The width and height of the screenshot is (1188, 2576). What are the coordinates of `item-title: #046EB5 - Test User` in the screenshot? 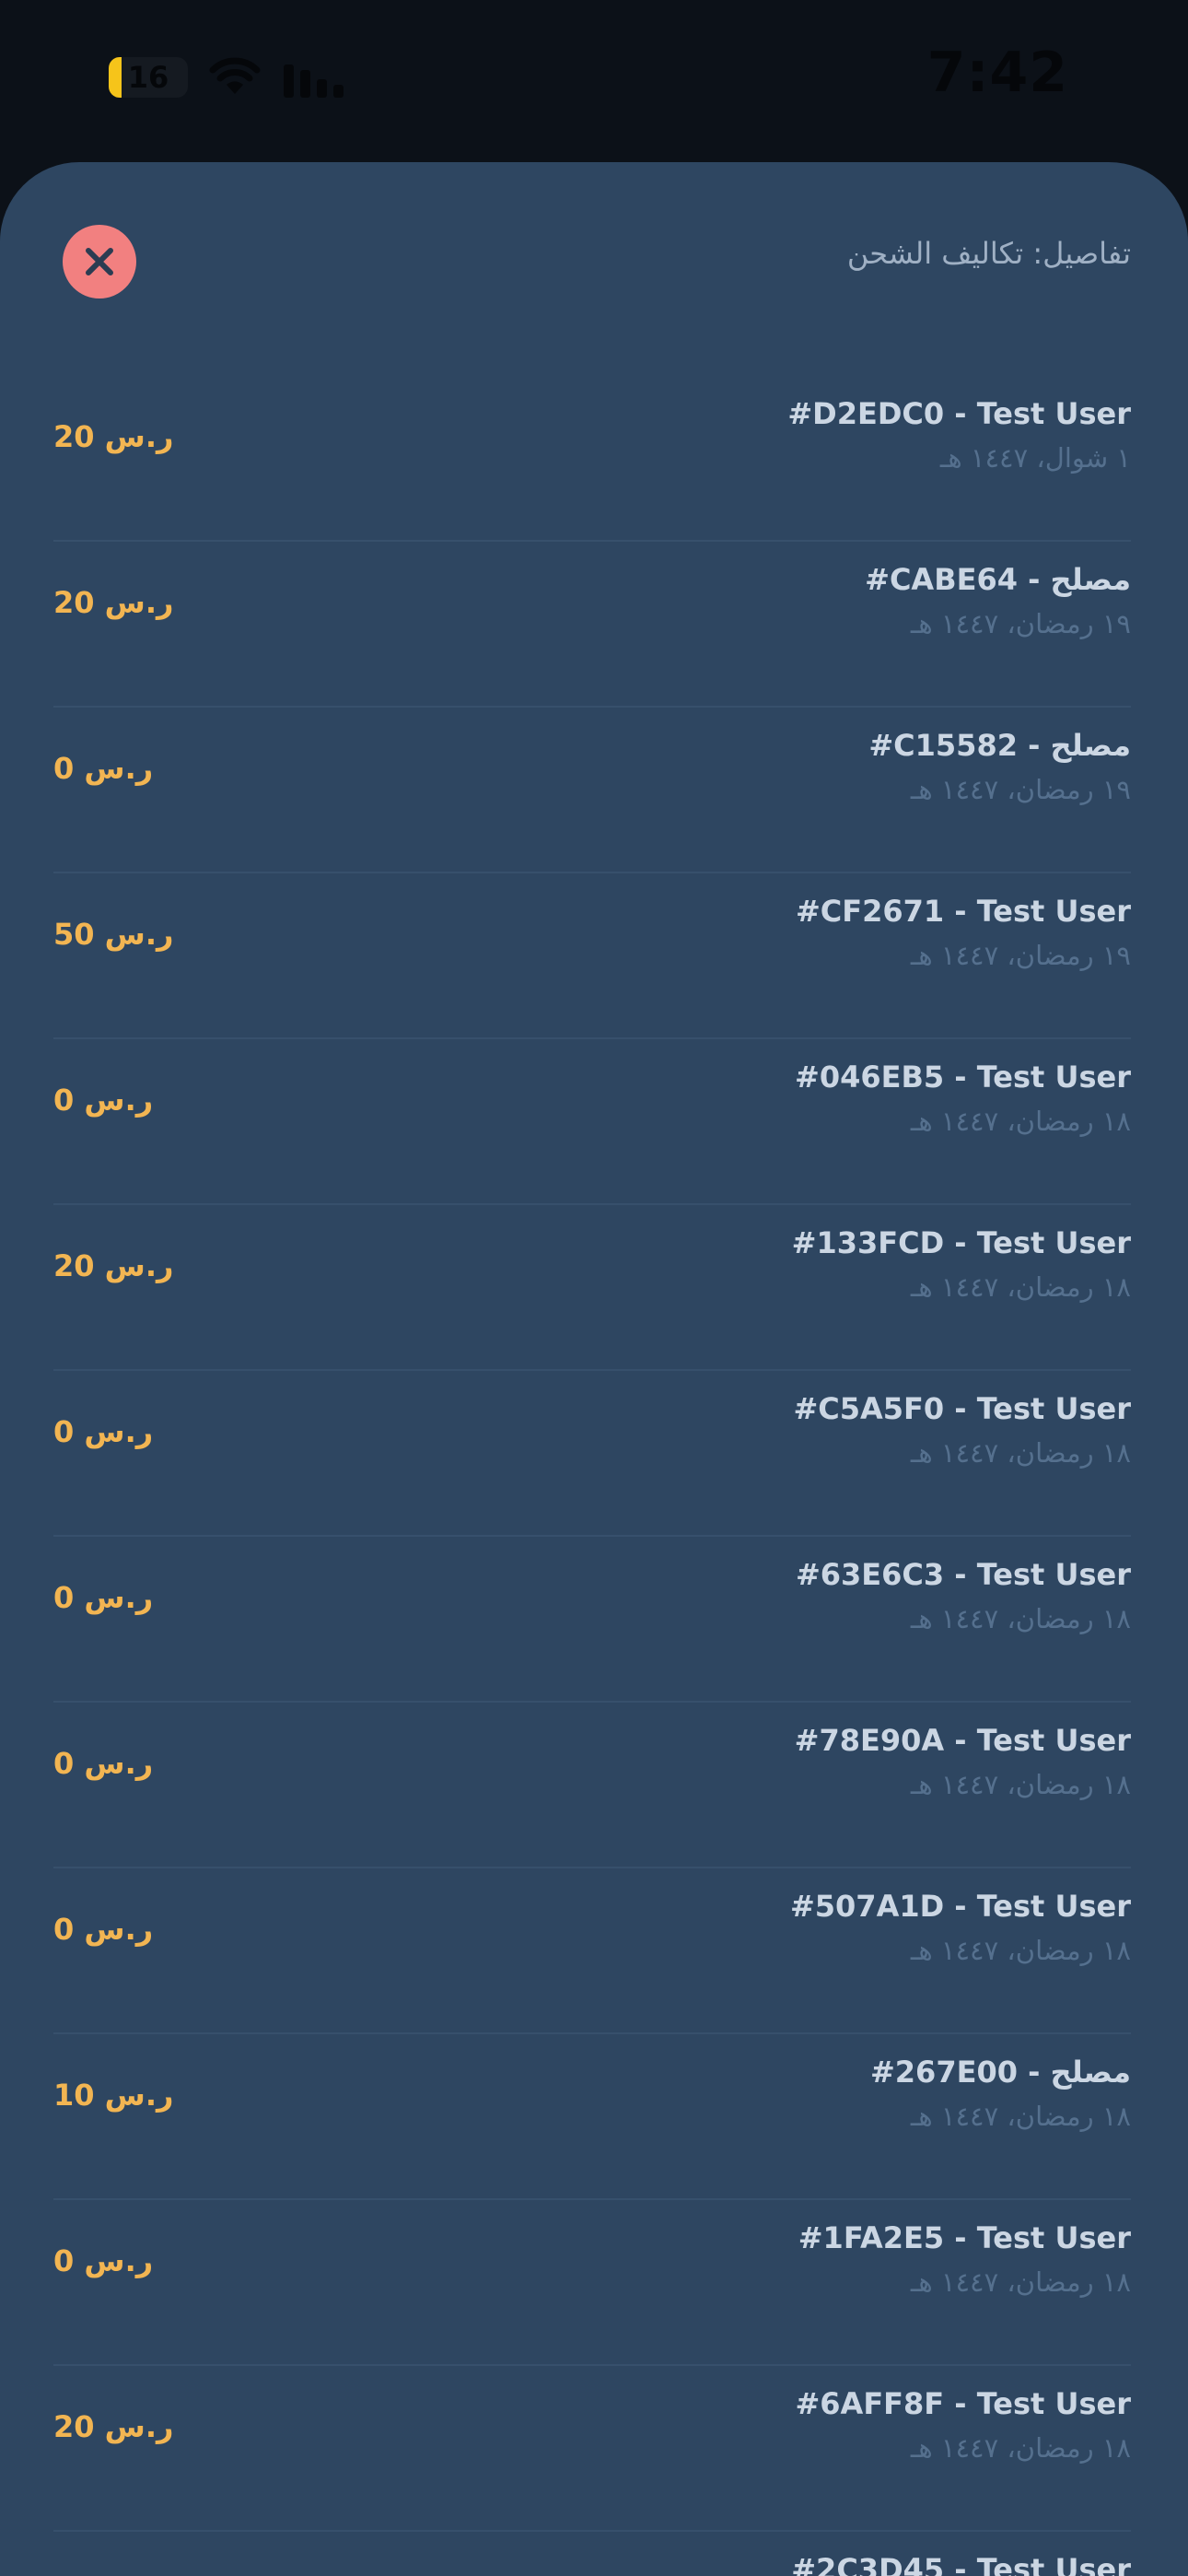 It's located at (963, 1077).